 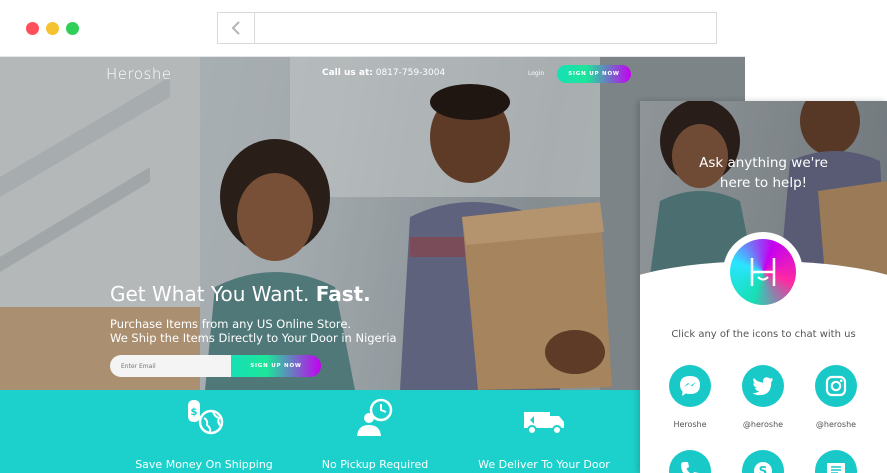 What do you see at coordinates (544, 464) in the screenshot?
I see `feature-label: We Deliver To Your Door` at bounding box center [544, 464].